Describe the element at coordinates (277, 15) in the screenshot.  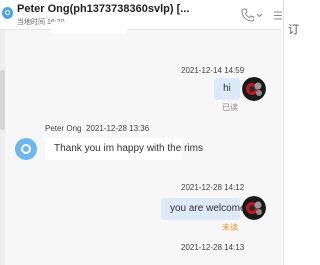
I see `menu-lines-icon` at that location.